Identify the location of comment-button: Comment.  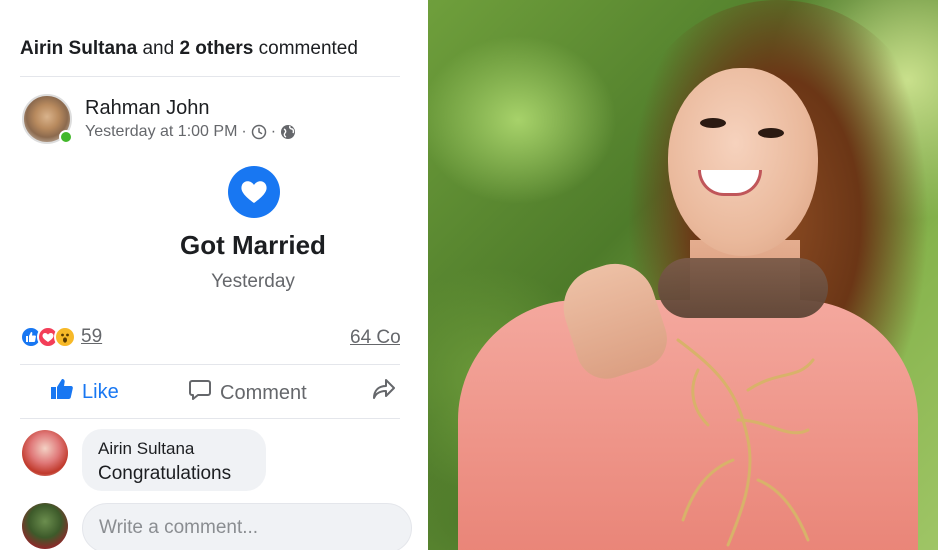
(247, 393).